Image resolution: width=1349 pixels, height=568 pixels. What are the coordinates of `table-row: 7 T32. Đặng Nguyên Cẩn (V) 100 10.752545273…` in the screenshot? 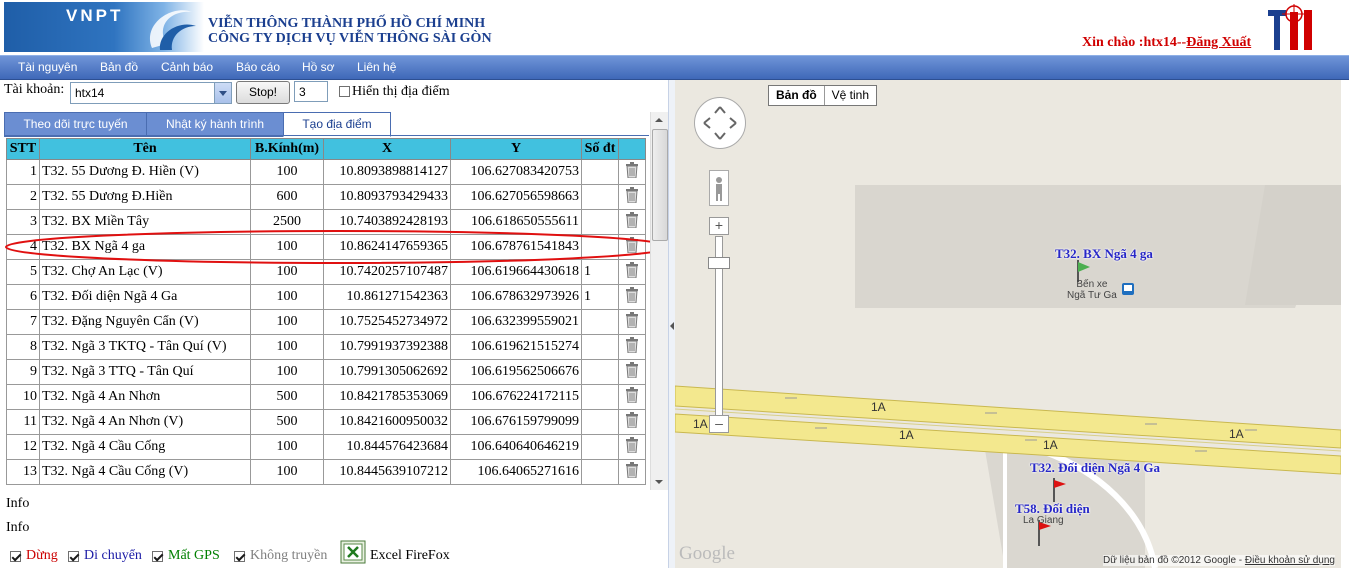 It's located at (326, 322).